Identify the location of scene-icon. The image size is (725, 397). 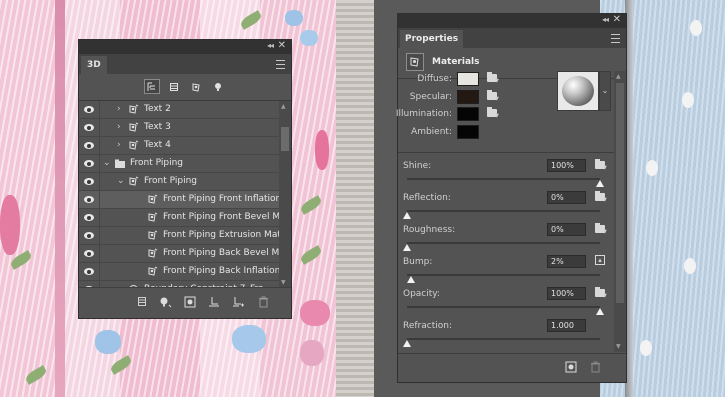
(152, 86).